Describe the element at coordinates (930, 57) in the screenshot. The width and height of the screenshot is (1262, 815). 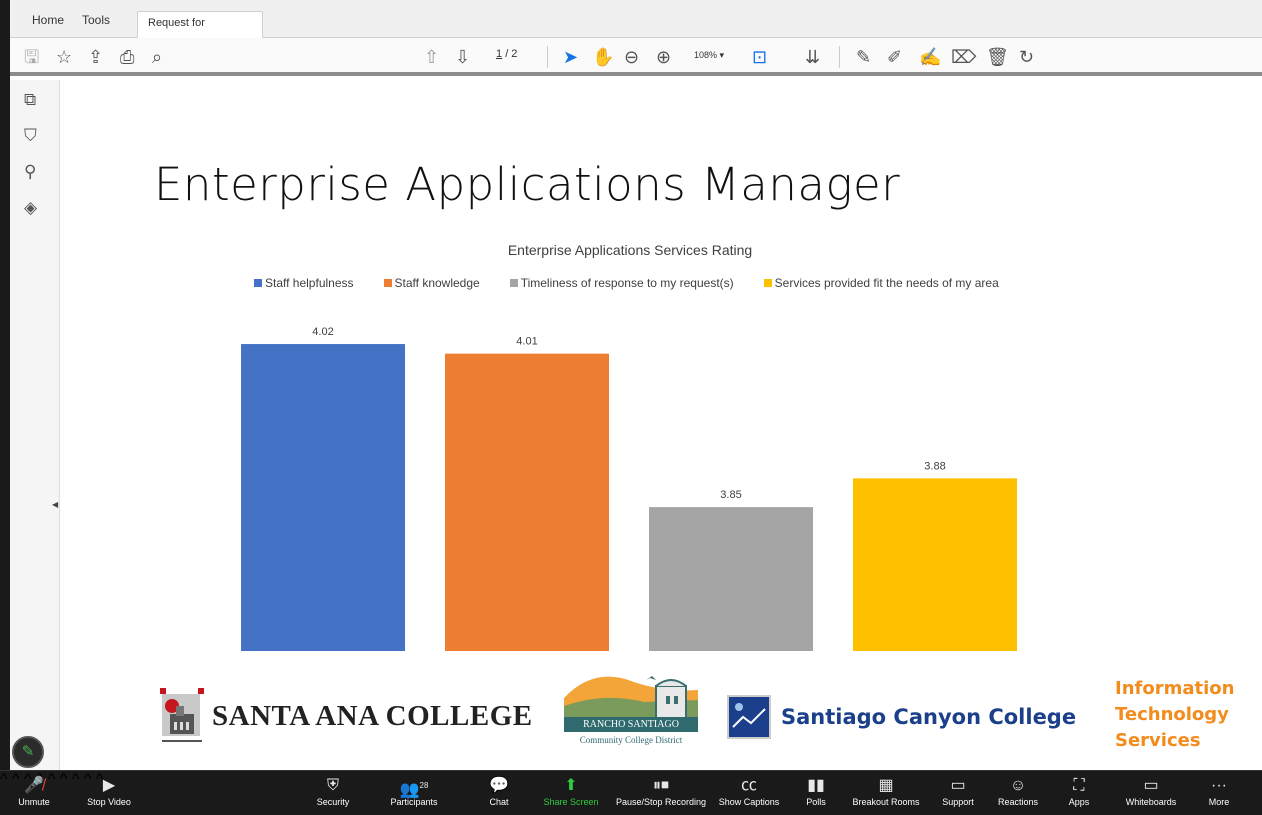
I see `sign-icon: ✍` at that location.